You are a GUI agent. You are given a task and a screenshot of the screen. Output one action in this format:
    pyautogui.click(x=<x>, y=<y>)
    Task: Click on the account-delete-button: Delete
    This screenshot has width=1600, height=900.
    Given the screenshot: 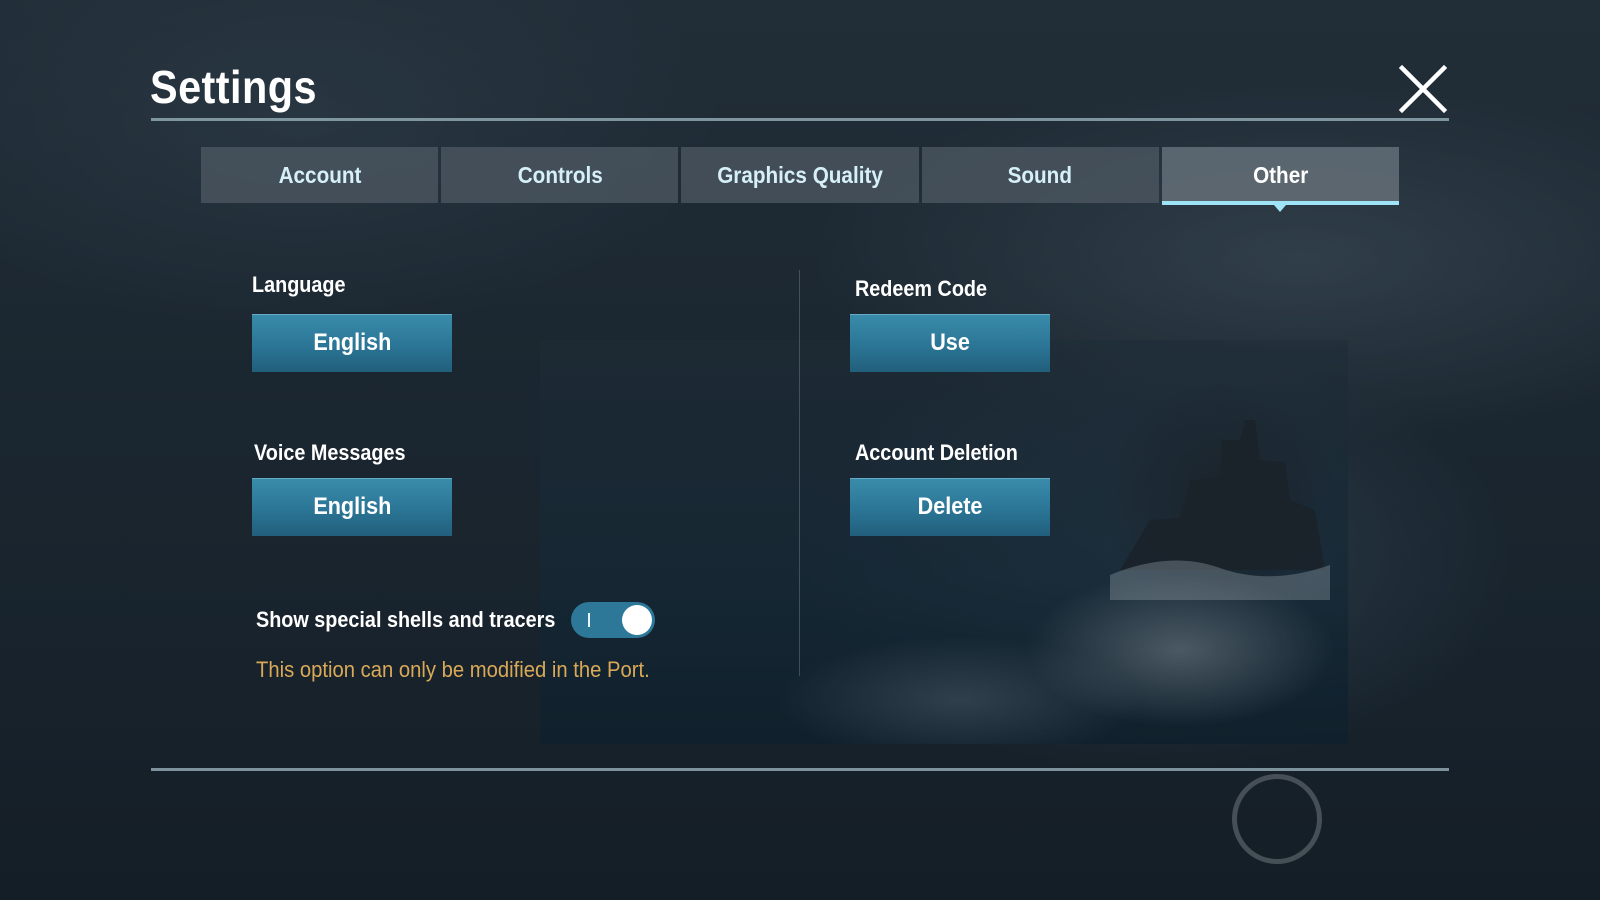 What is the action you would take?
    pyautogui.click(x=950, y=507)
    